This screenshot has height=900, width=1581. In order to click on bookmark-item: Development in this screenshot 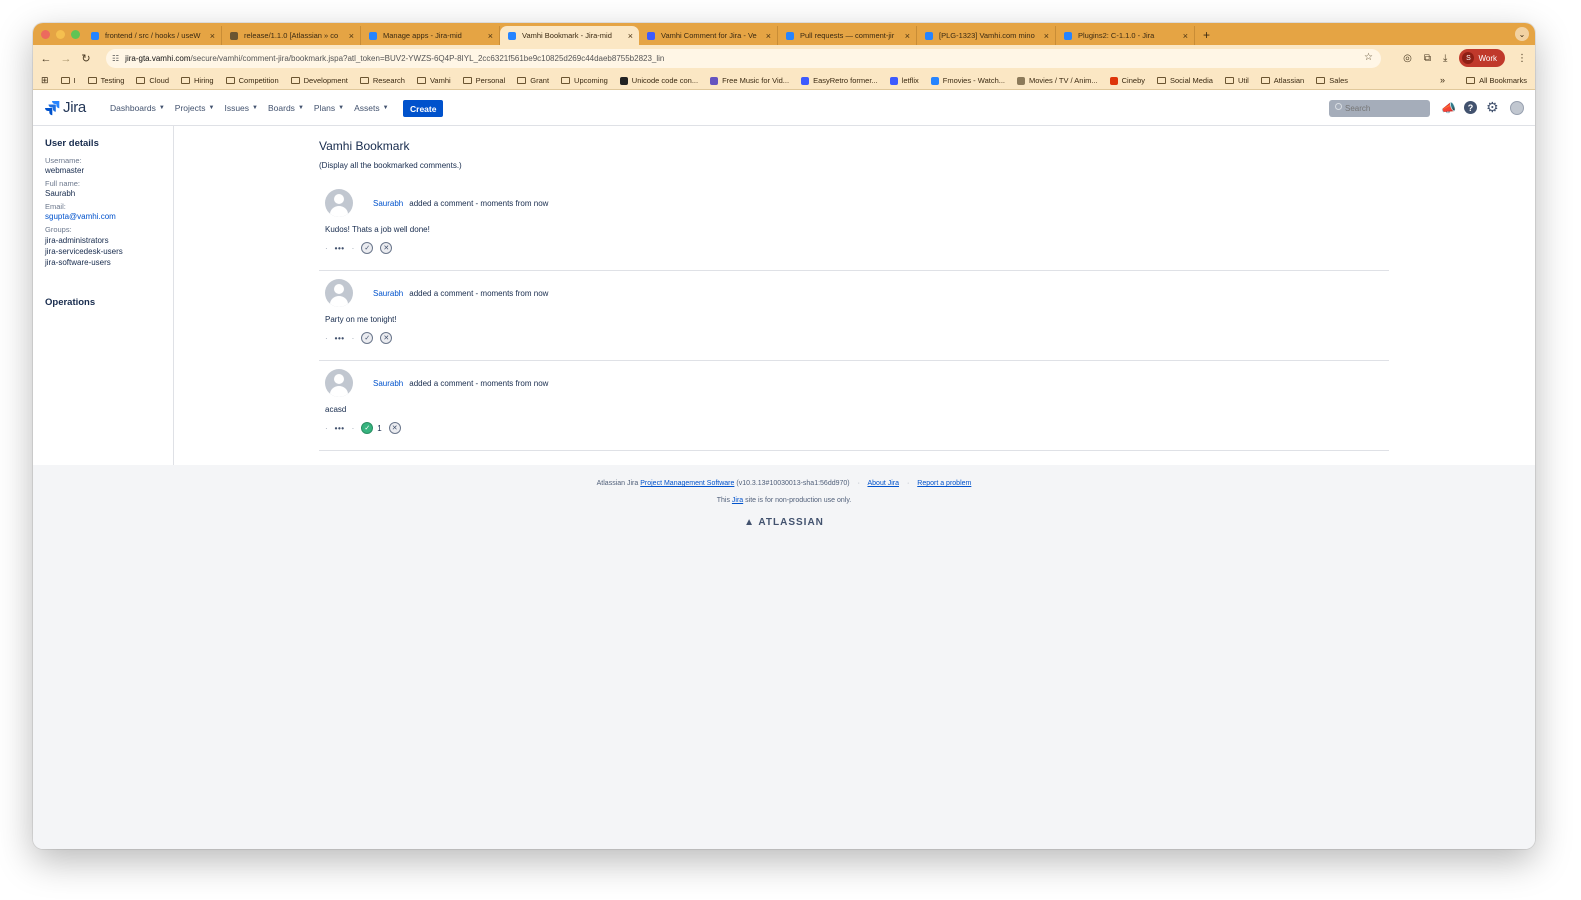, I will do `click(319, 80)`.